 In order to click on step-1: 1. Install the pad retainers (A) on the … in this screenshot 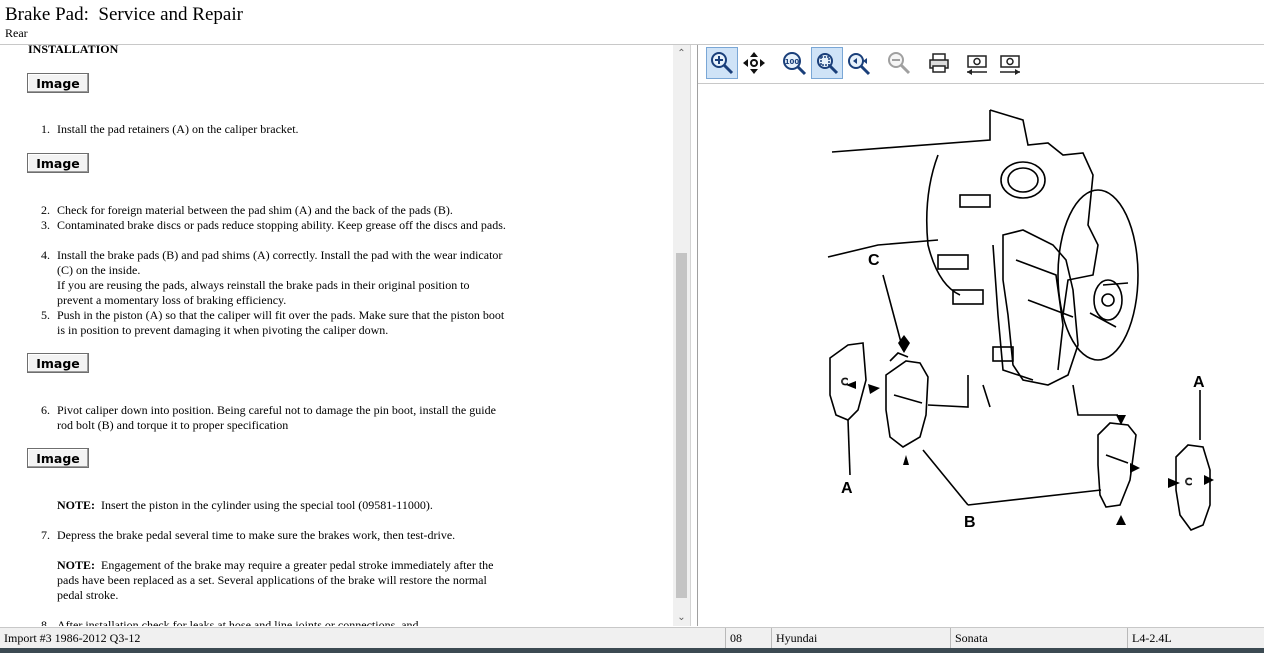, I will do `click(170, 129)`.